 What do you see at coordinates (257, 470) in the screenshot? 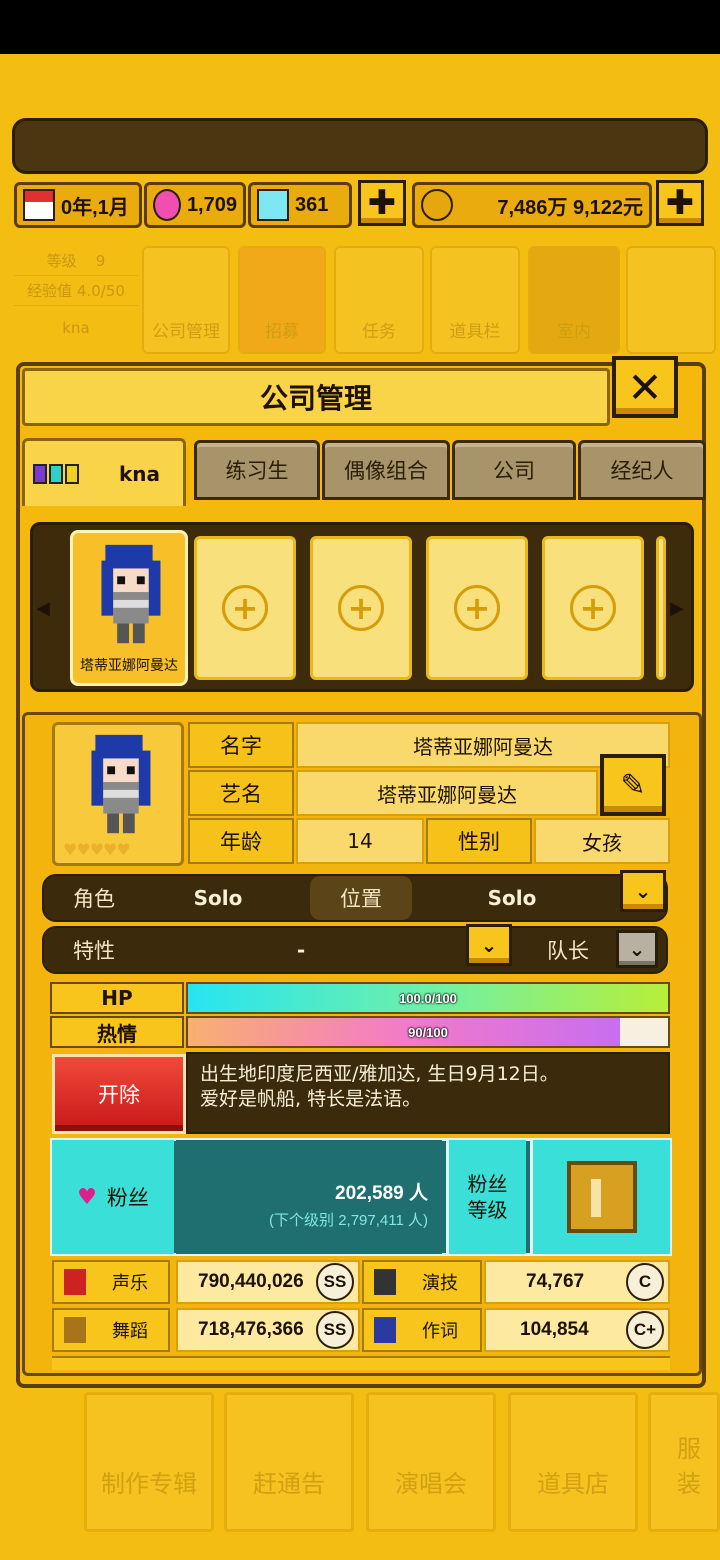
I see `tab-trainee: 练习生` at bounding box center [257, 470].